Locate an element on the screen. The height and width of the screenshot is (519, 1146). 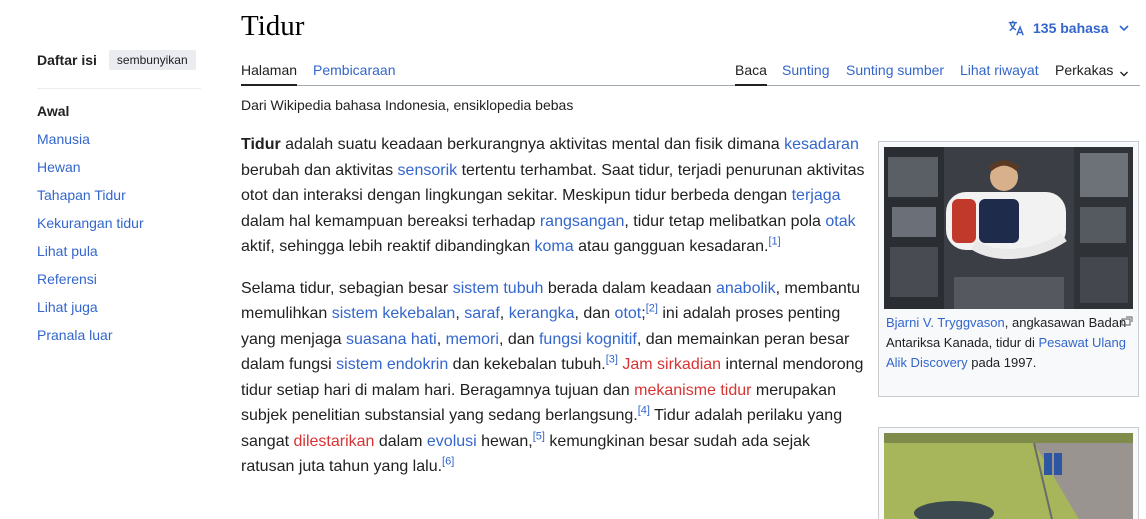
page-title: Tidur is located at coordinates (273, 26).